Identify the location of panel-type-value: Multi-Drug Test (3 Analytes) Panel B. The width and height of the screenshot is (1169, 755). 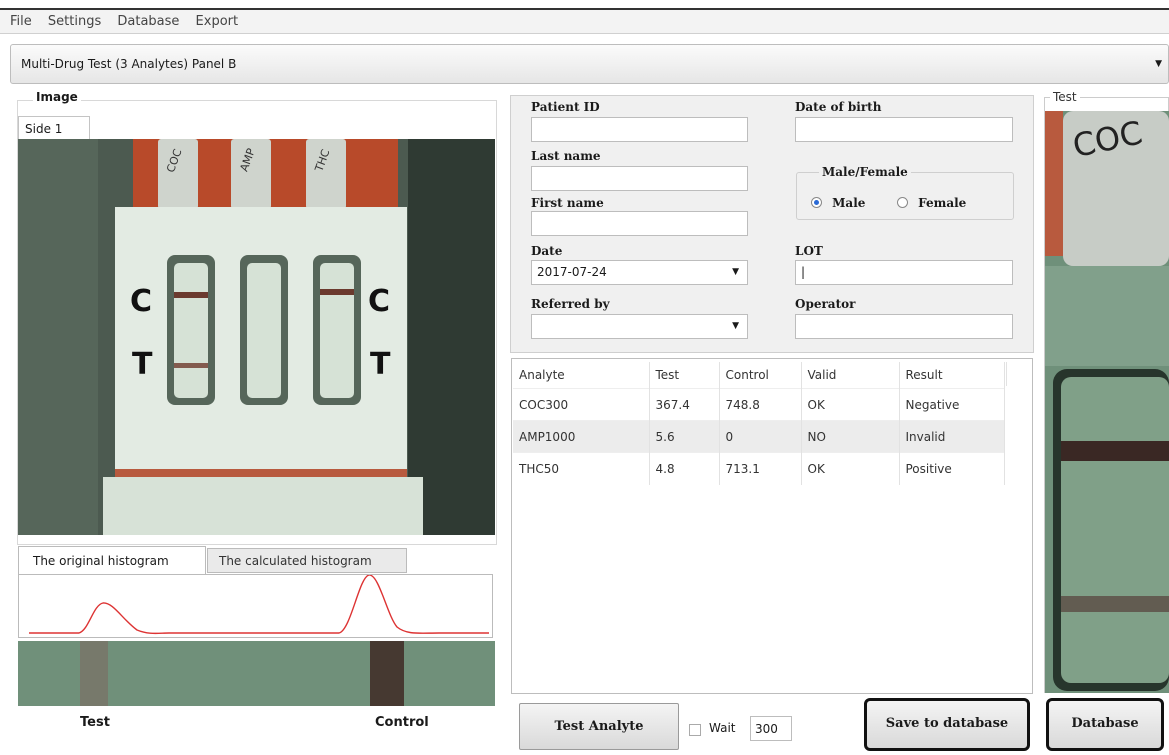
(129, 64).